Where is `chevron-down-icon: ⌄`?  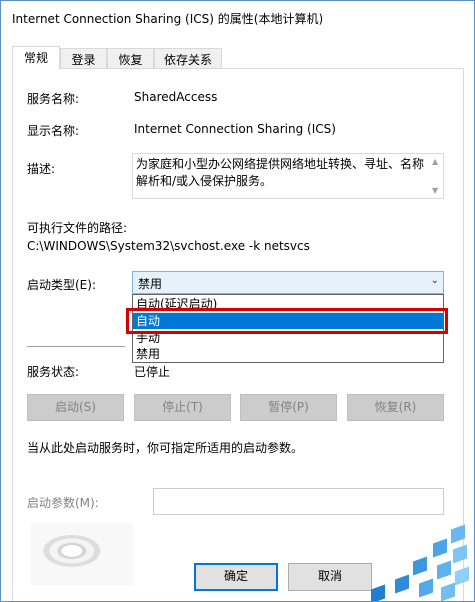 chevron-down-icon: ⌄ is located at coordinates (434, 280).